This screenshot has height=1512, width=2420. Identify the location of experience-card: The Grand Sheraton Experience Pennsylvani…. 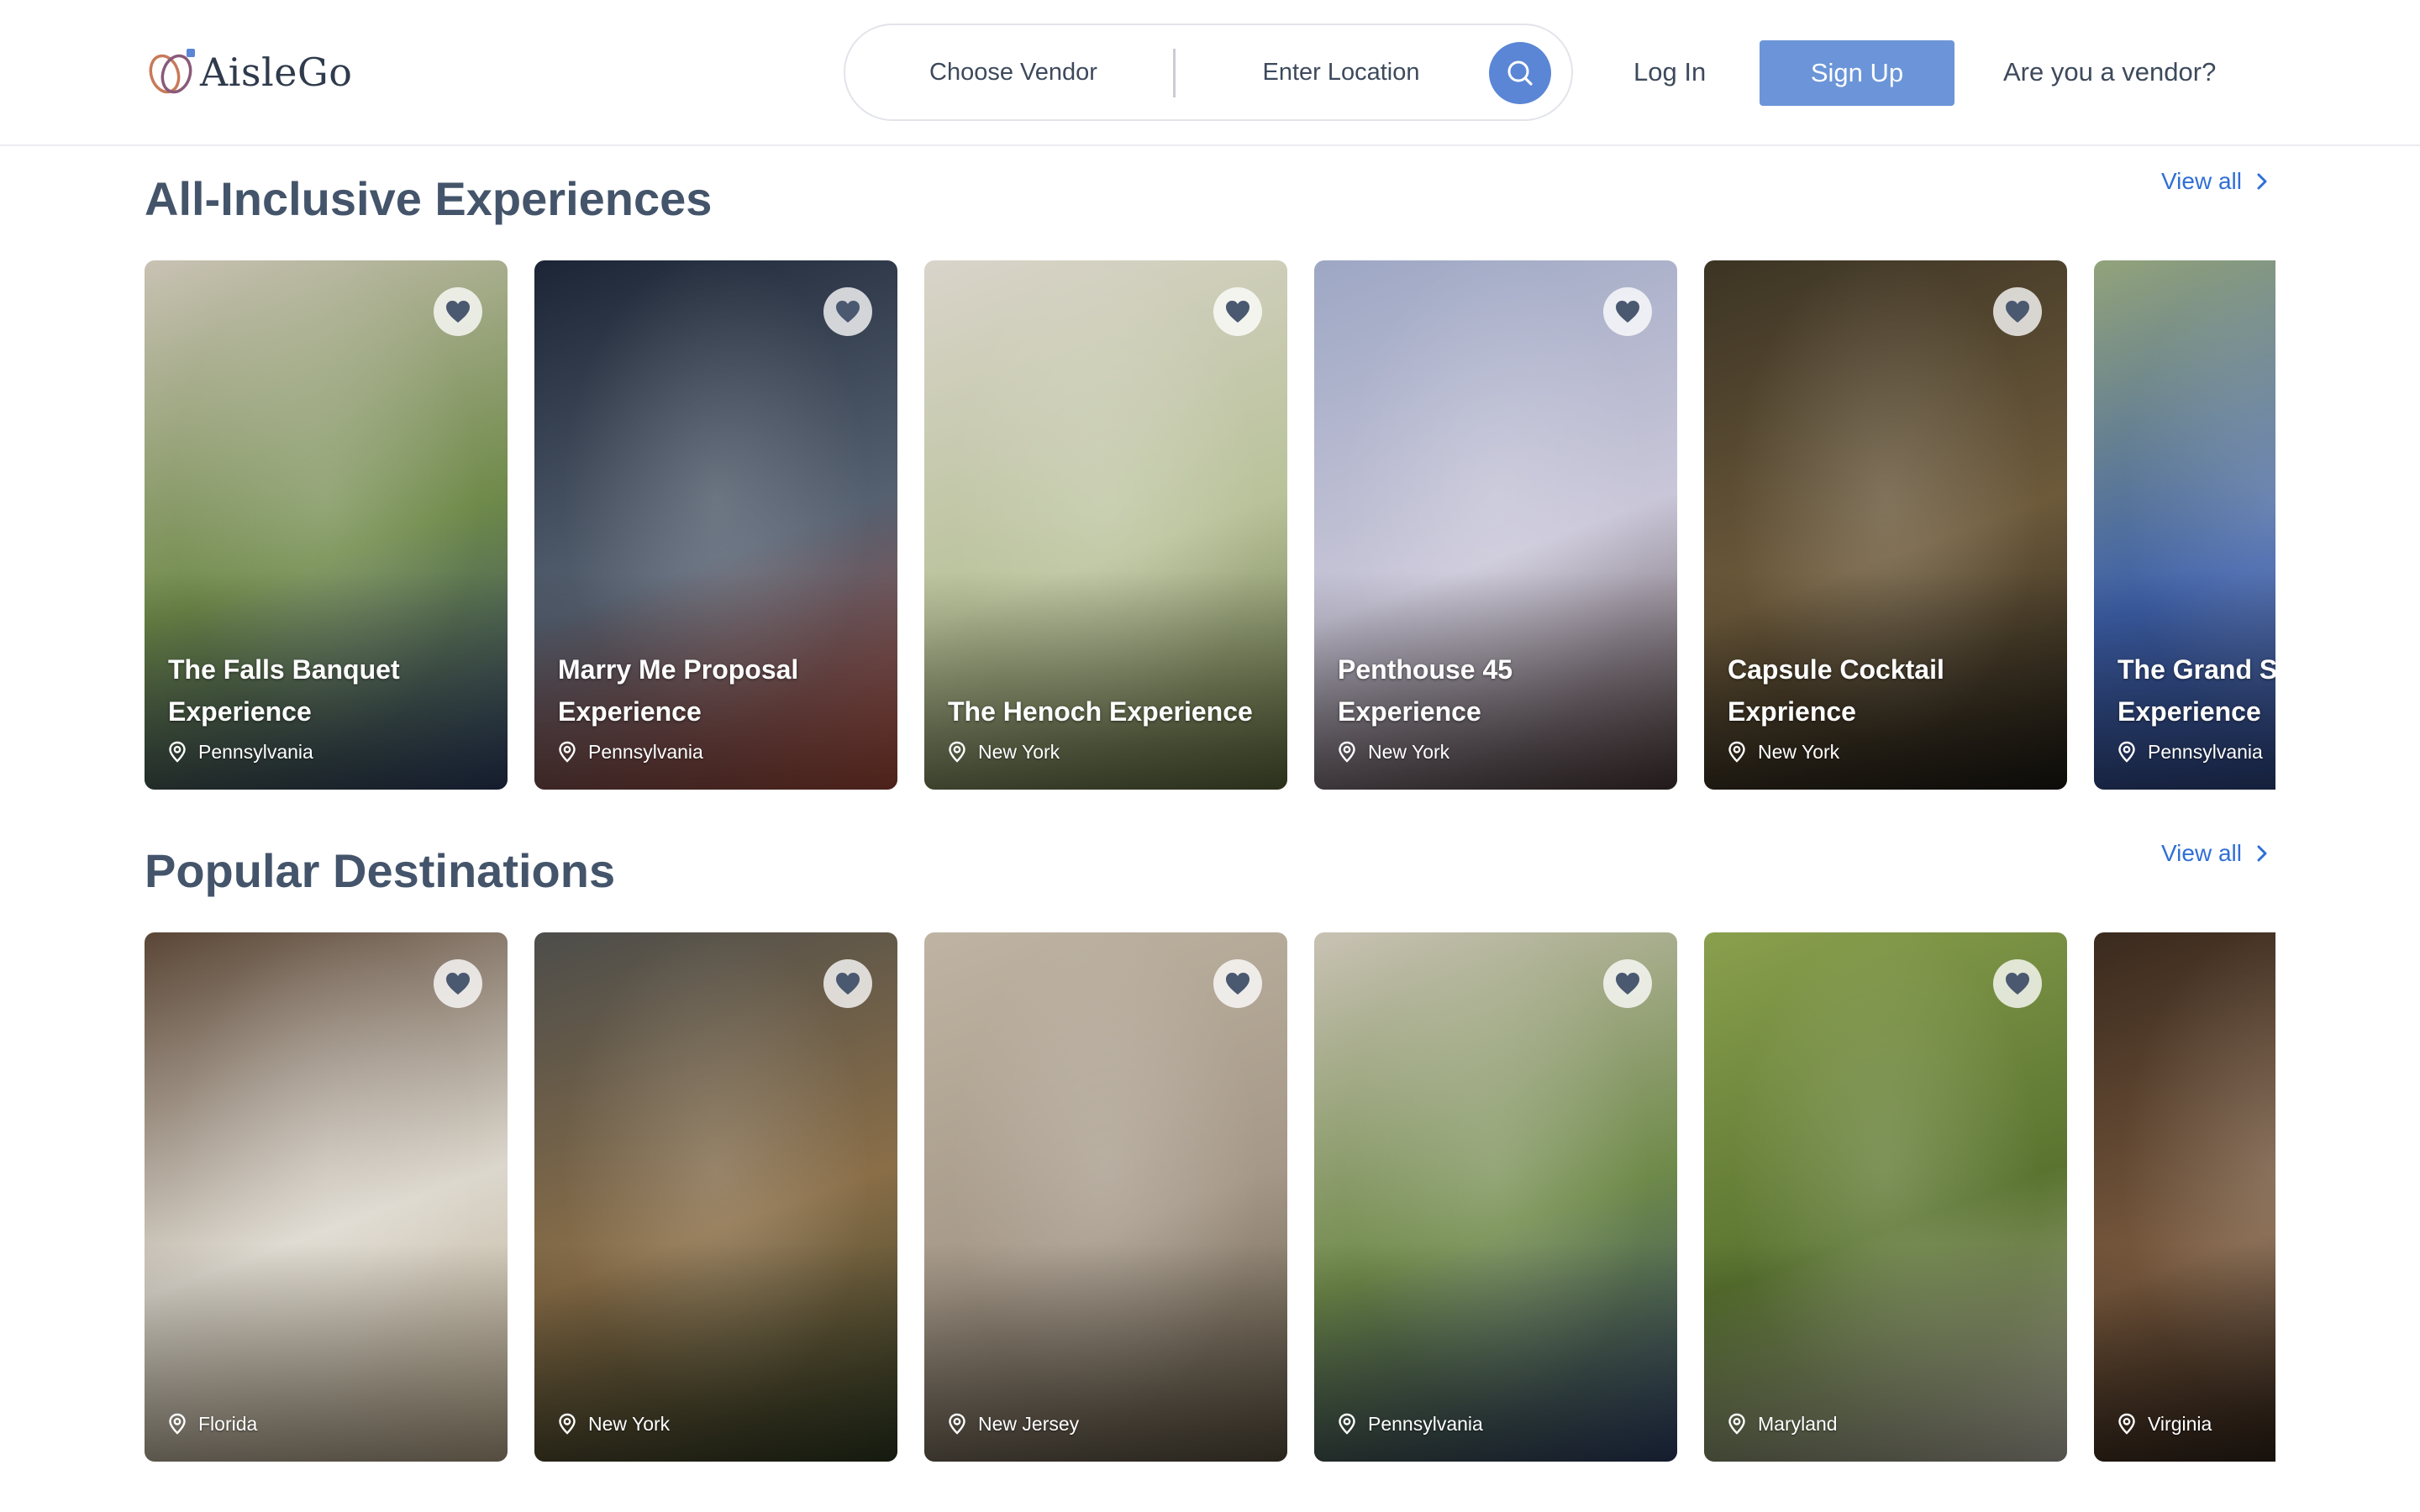
(2184, 525).